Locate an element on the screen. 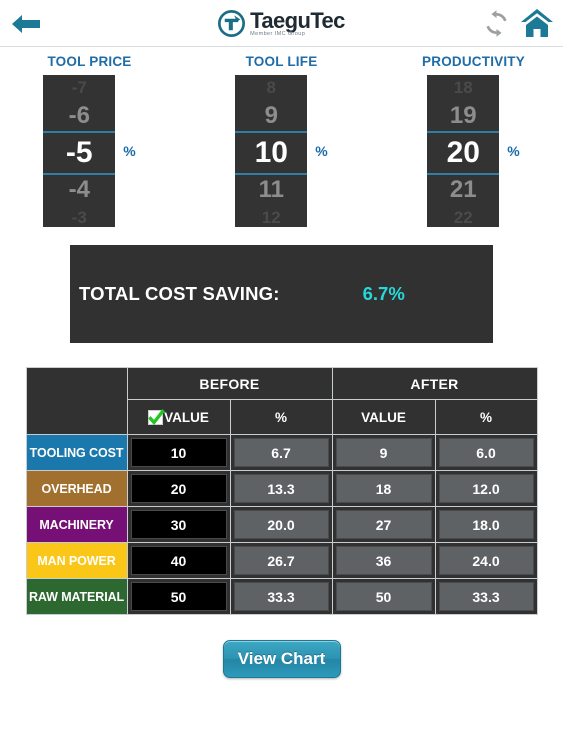 This screenshot has width=563, height=750. home-icon is located at coordinates (537, 23).